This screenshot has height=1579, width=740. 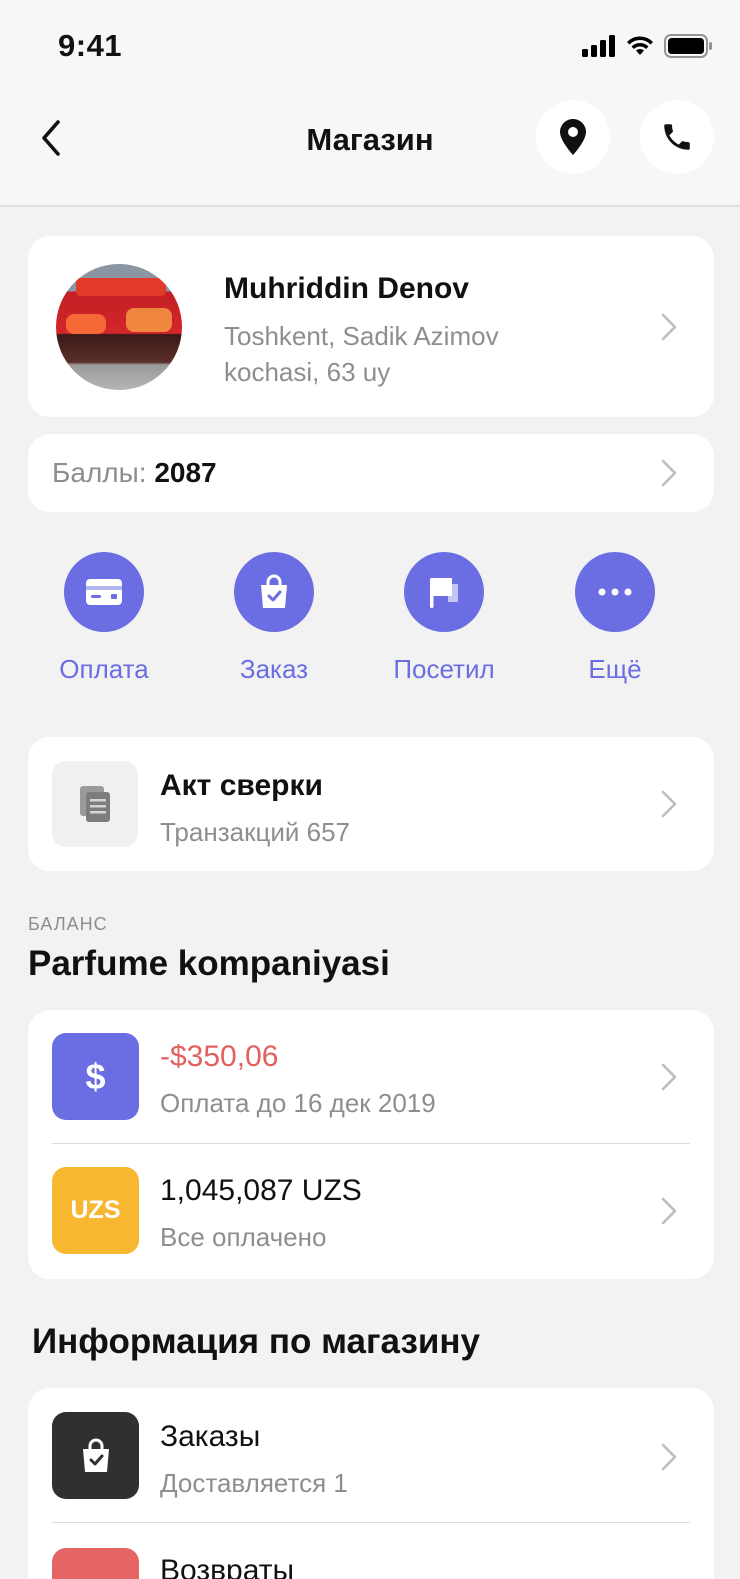 I want to click on action-payment: Оплата, so click(x=104, y=618).